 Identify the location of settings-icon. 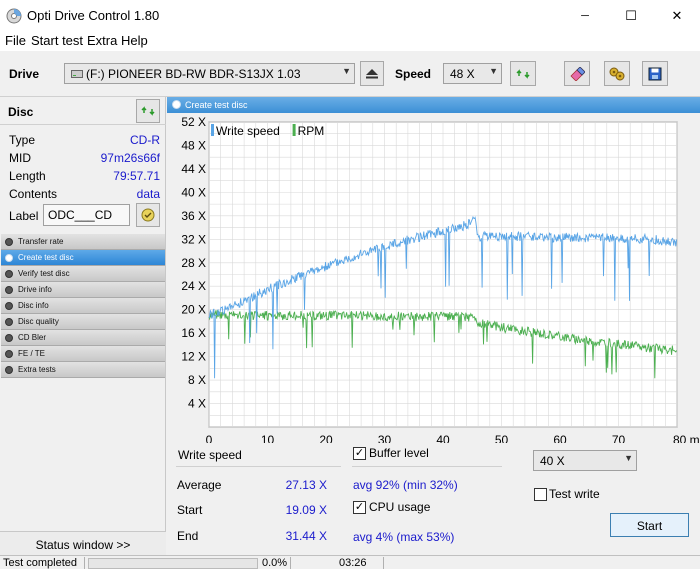
(617, 73).